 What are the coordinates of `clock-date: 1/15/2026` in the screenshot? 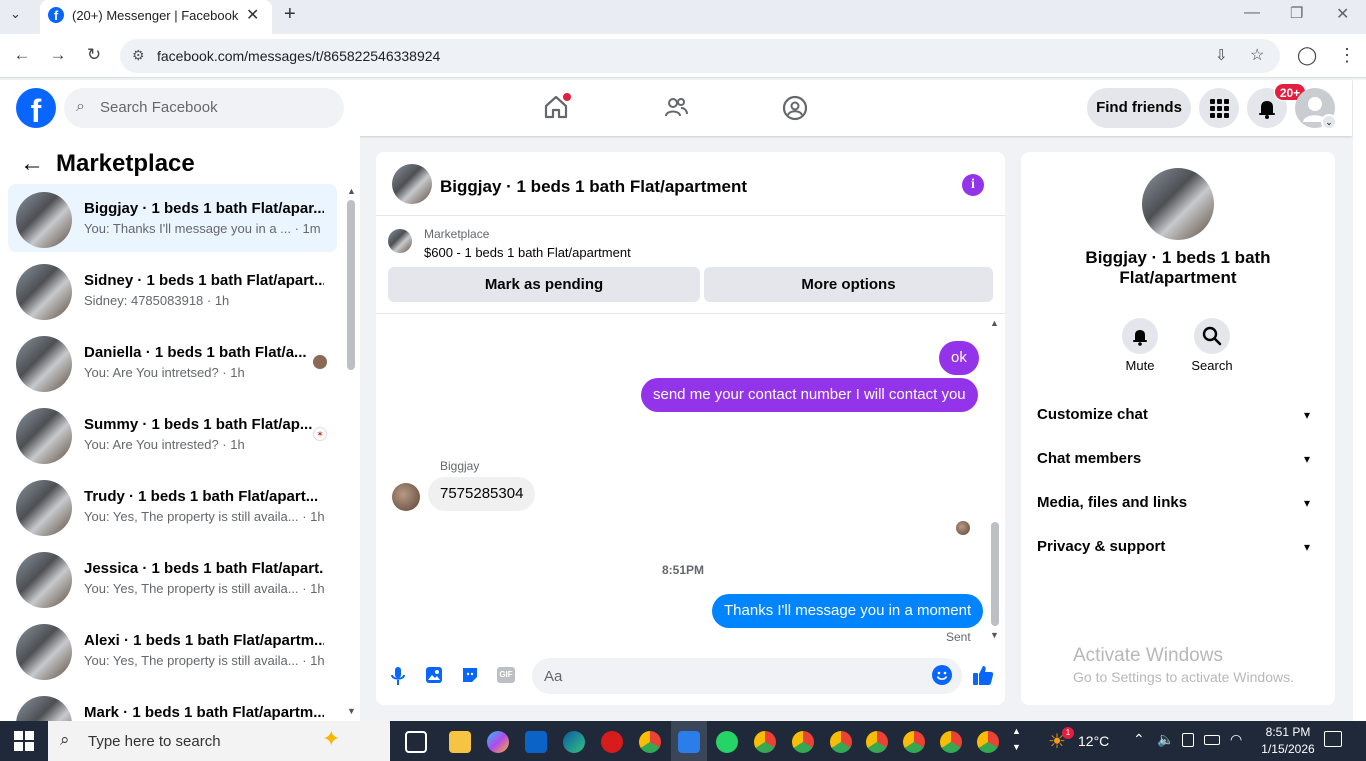 It's located at (1288, 749).